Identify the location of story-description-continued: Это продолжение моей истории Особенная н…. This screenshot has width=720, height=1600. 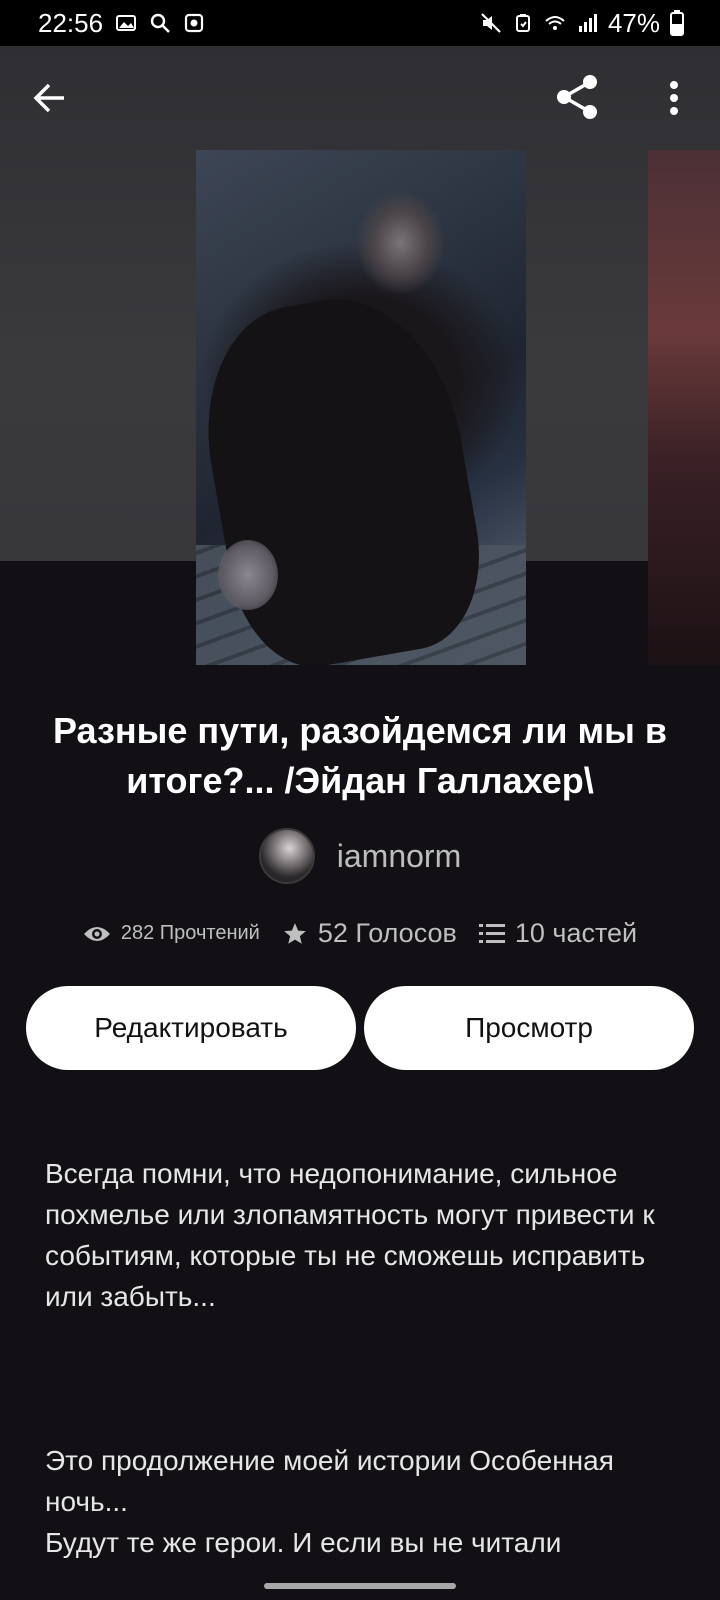
(360, 1501).